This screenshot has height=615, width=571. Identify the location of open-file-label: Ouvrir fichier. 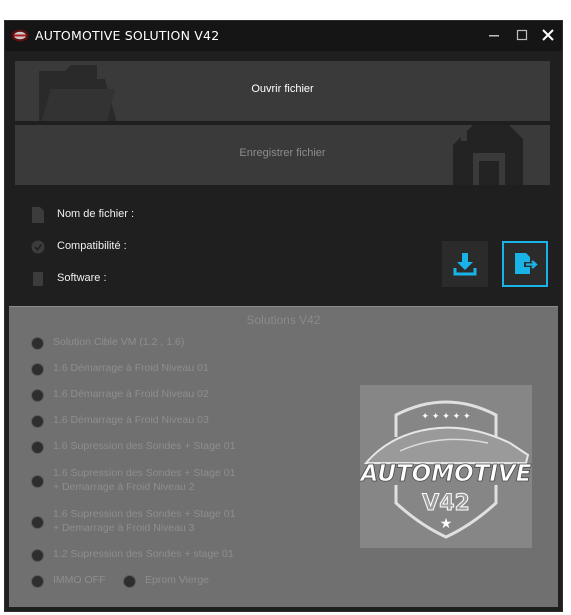
(282, 89).